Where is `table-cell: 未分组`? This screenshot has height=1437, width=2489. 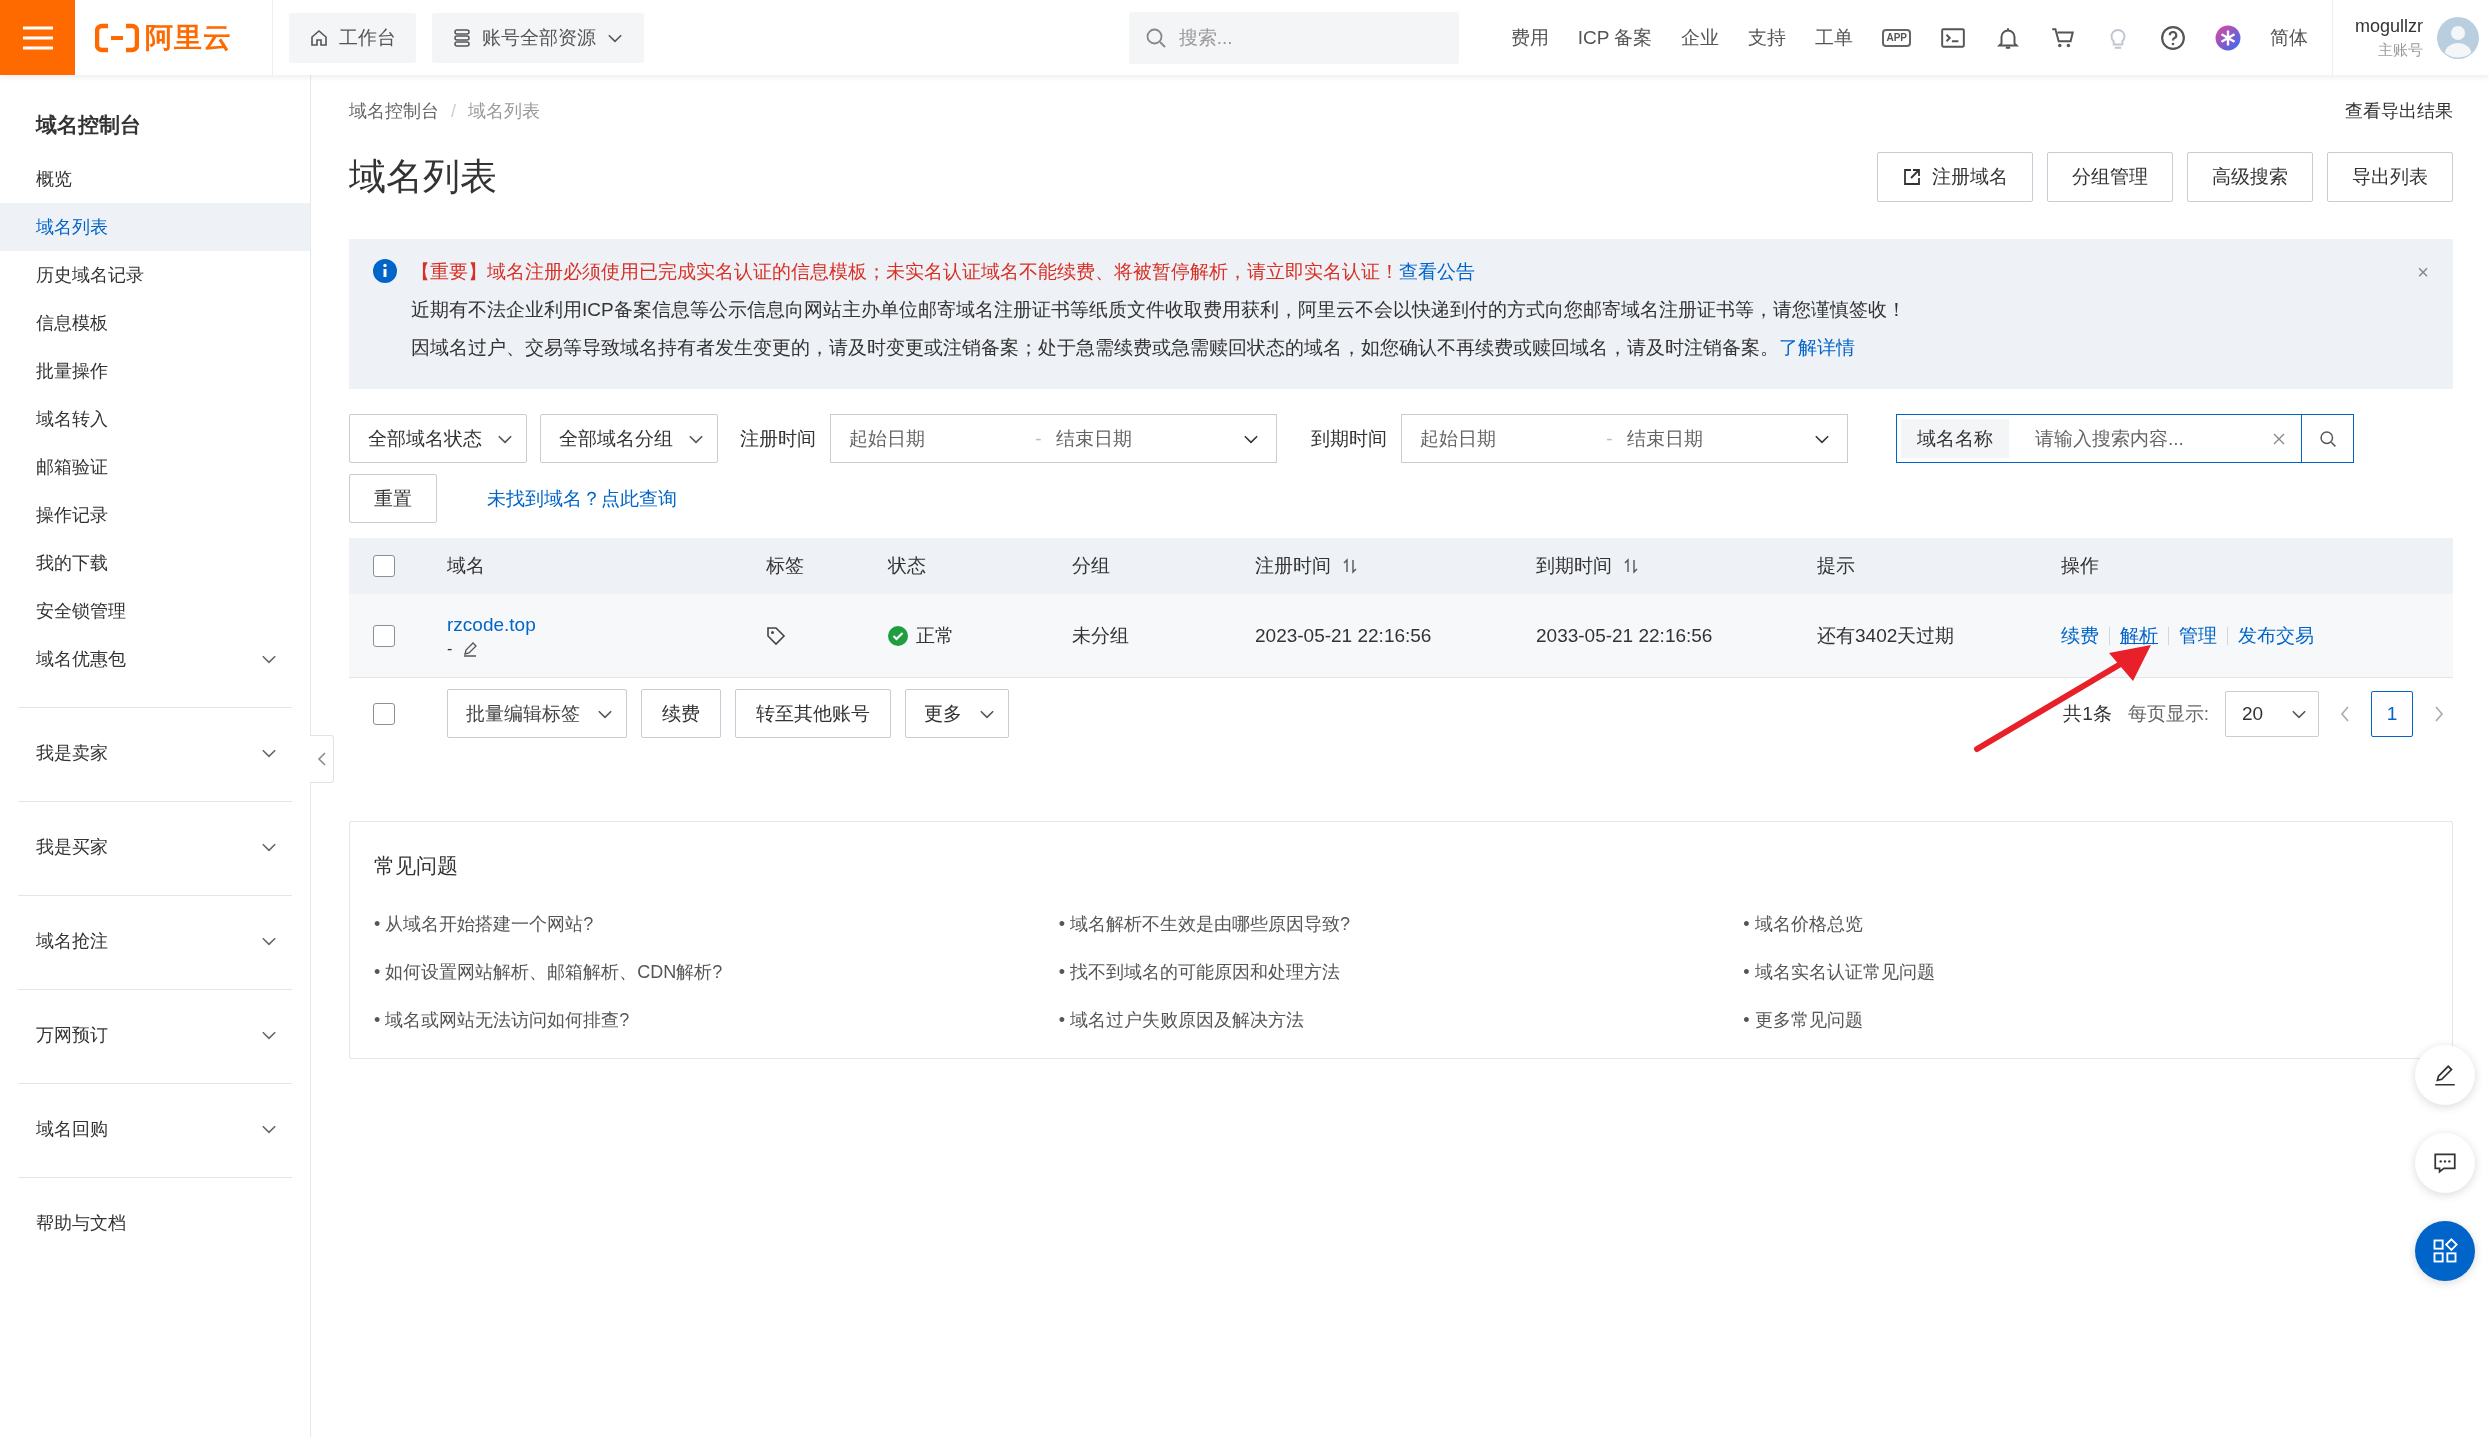 table-cell: 未分组 is located at coordinates (1100, 635).